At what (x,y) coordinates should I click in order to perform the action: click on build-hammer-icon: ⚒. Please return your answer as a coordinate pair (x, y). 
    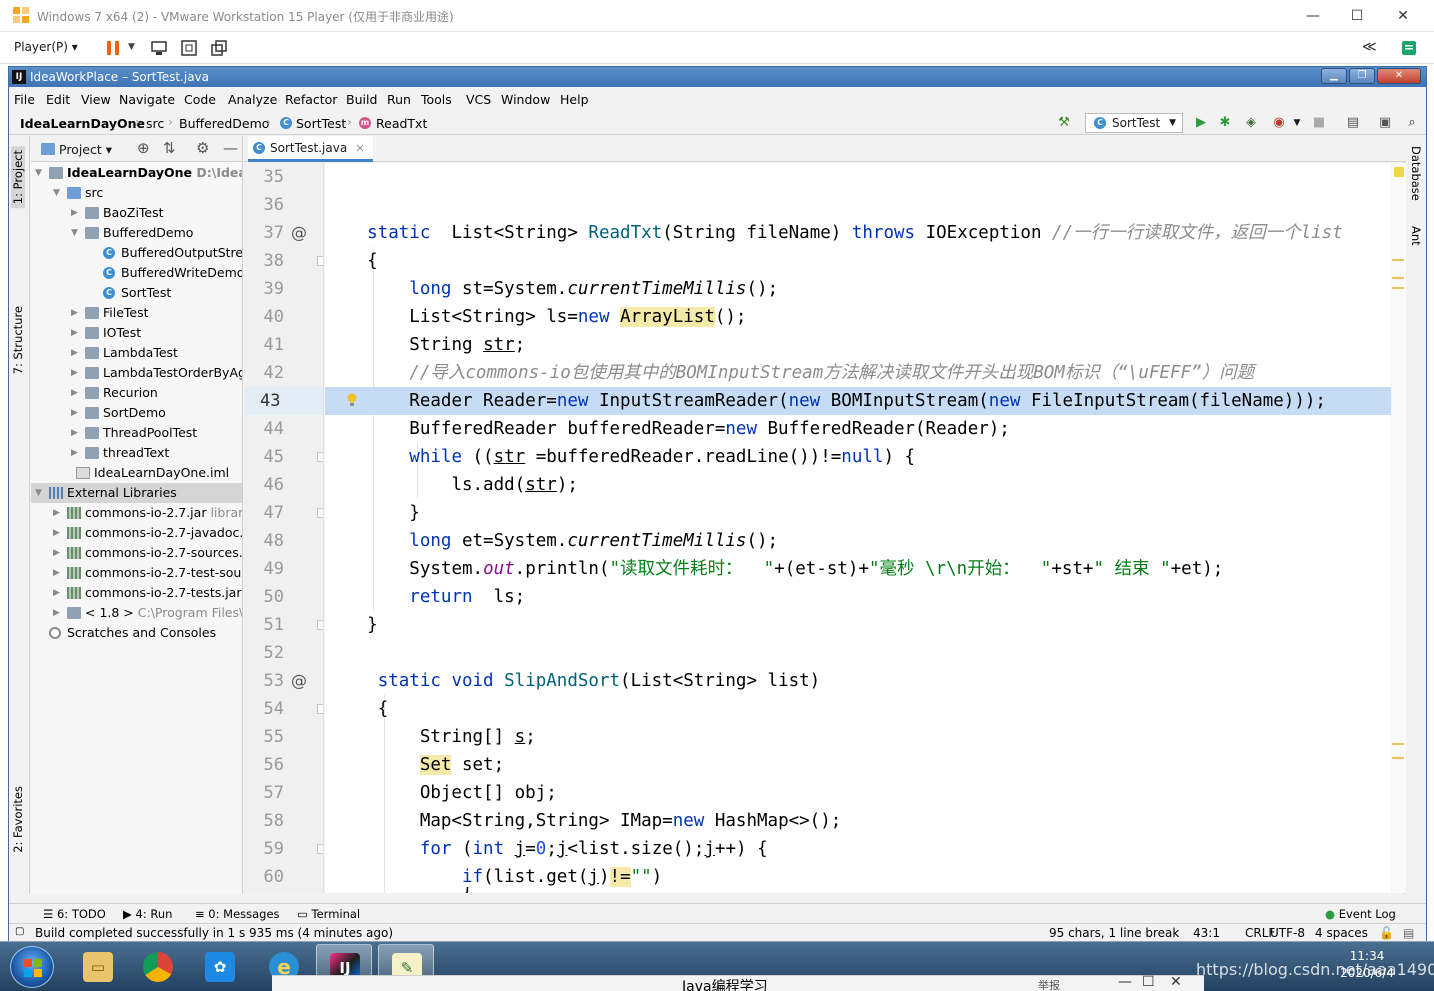
    Looking at the image, I should click on (1064, 123).